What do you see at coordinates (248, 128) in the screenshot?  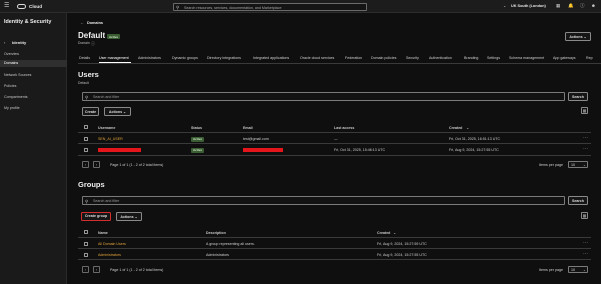 I see `users-col-email: Email` at bounding box center [248, 128].